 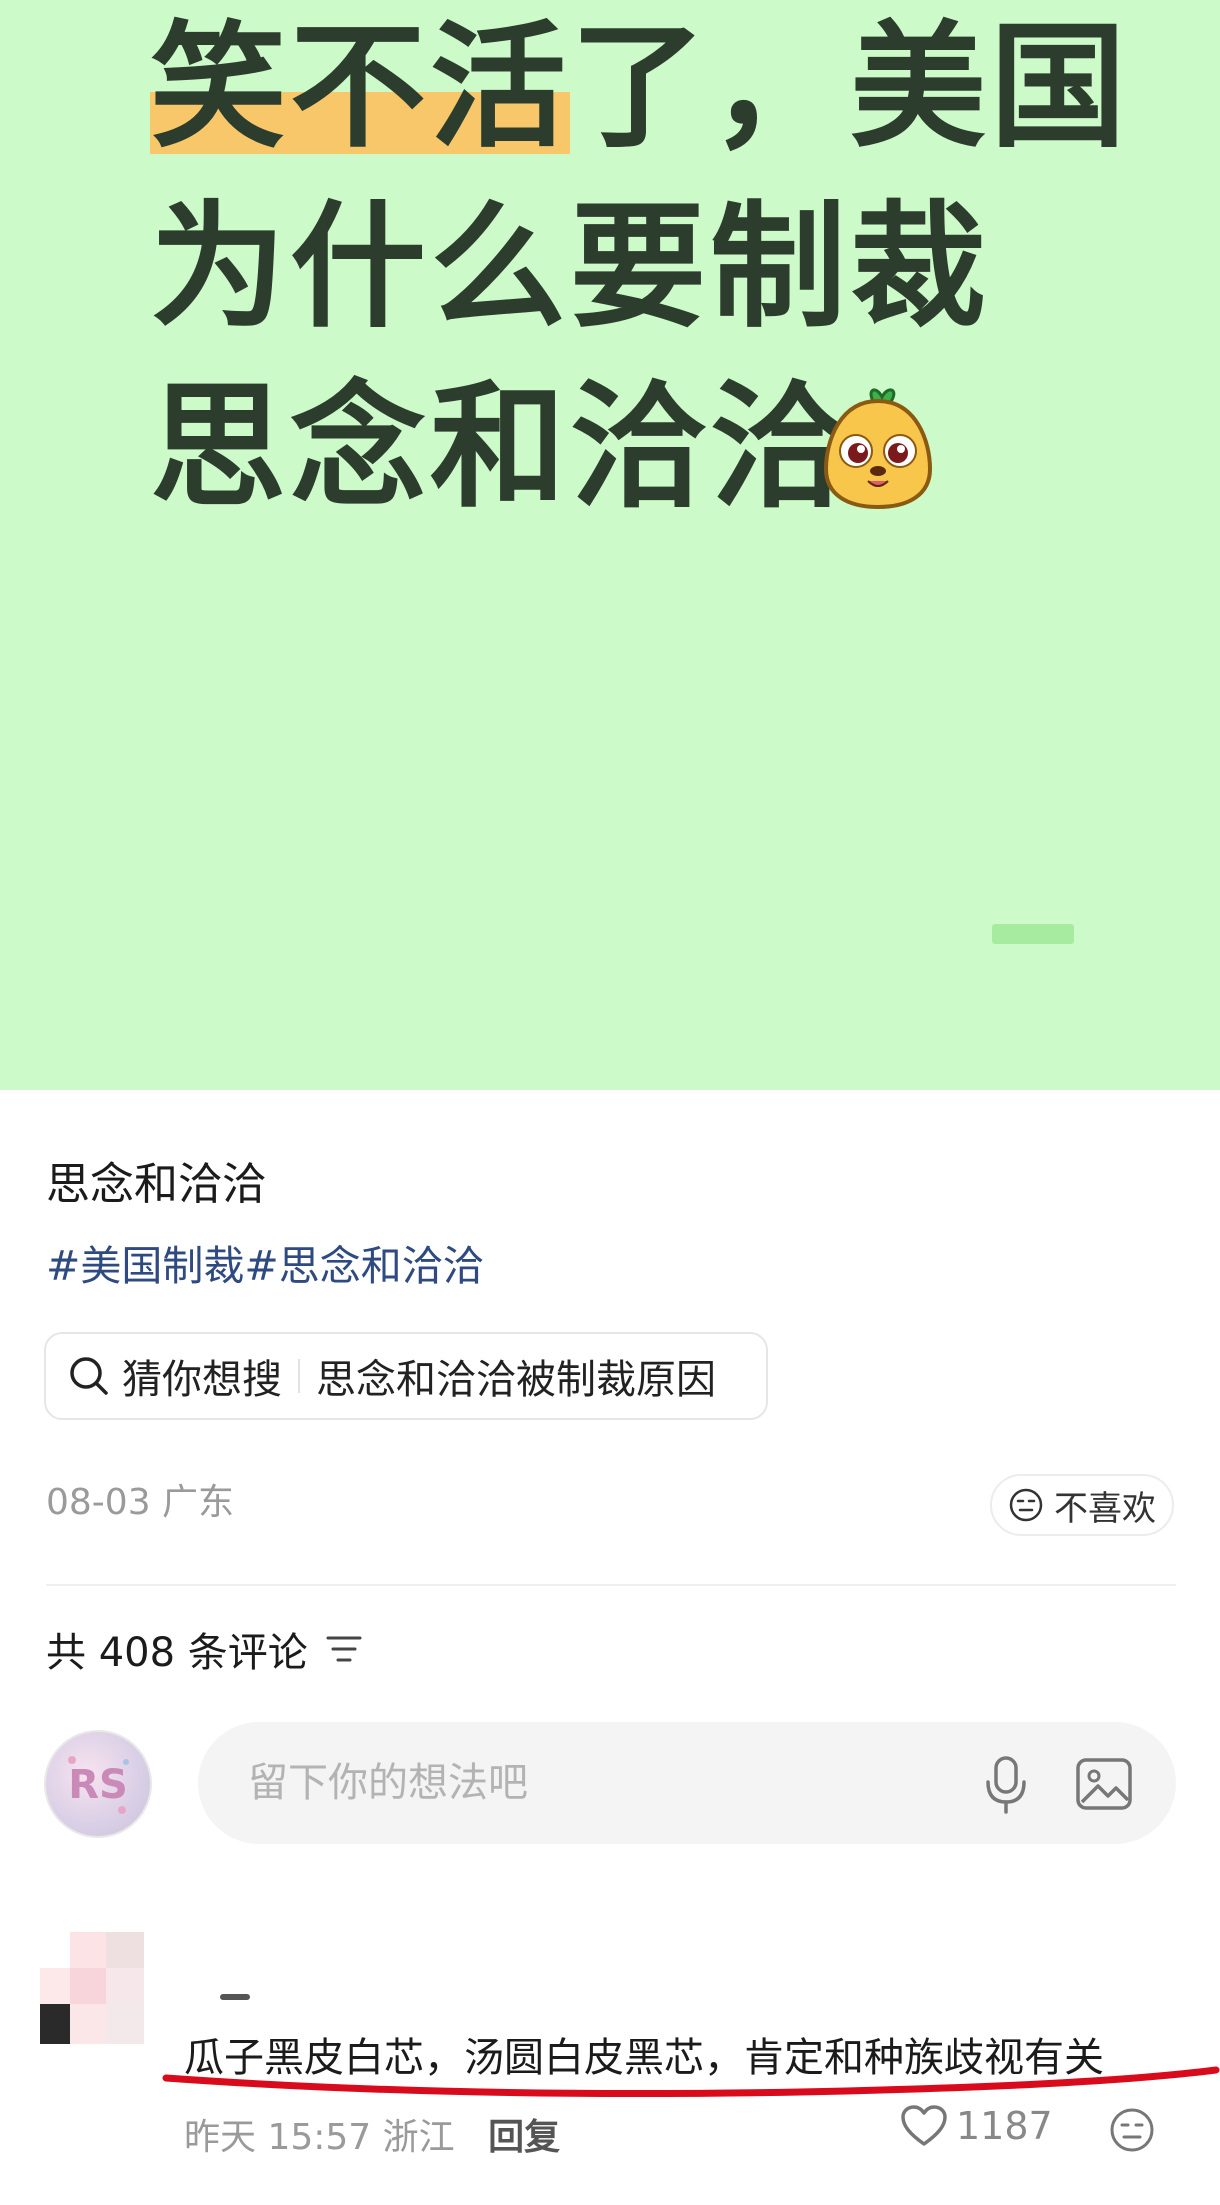 What do you see at coordinates (418, 2137) in the screenshot?
I see `comment-location: 浙江` at bounding box center [418, 2137].